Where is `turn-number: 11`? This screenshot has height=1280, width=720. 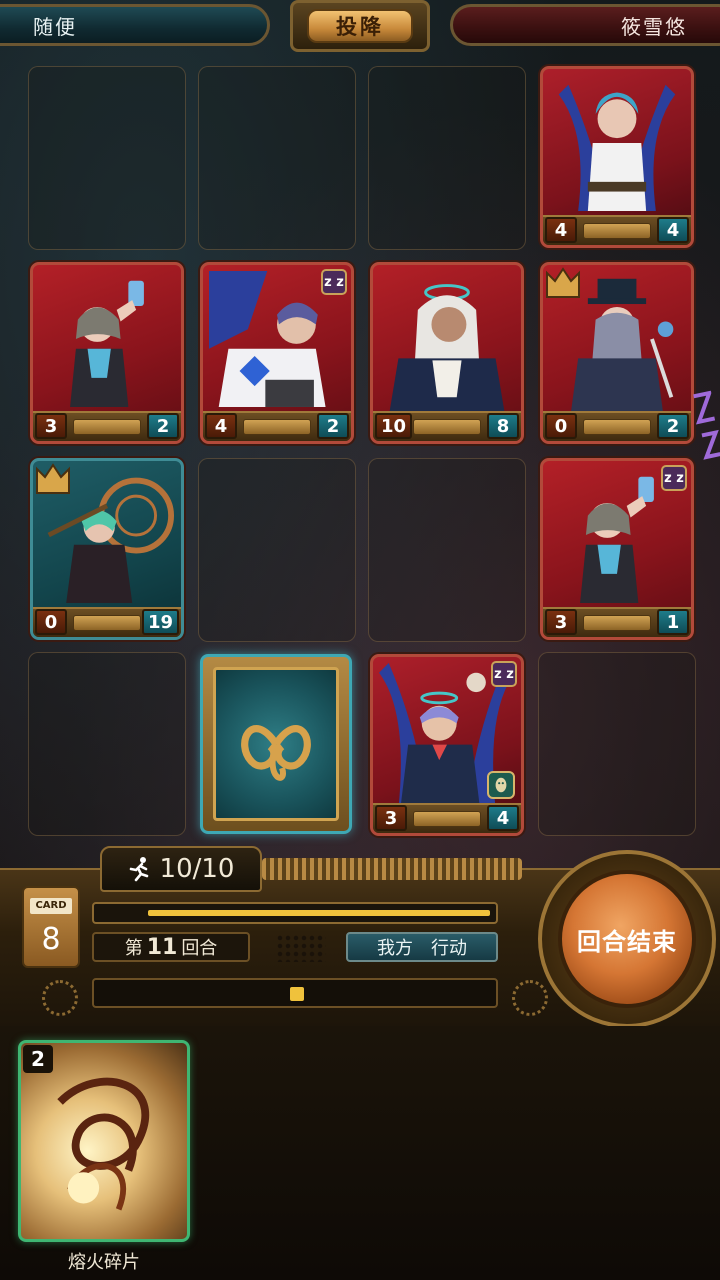 turn-number: 11 is located at coordinates (162, 947).